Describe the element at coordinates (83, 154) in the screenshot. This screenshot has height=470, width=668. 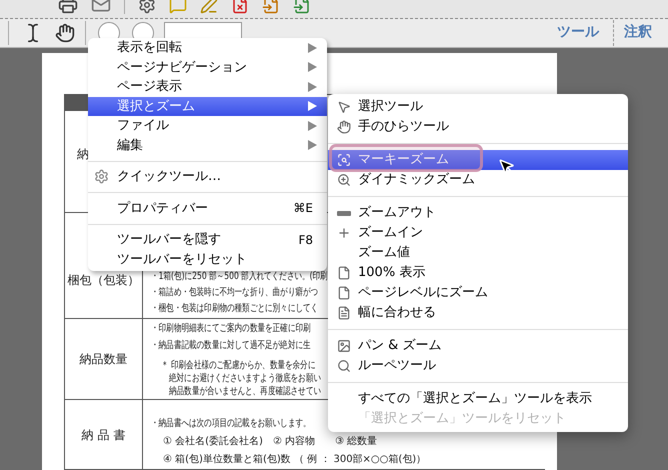
I see `row-label: 納` at that location.